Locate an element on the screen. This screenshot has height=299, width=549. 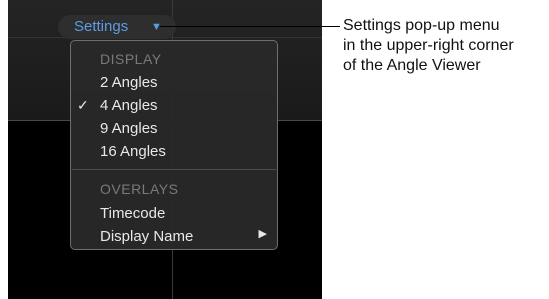
menu-item-timecode: Timecode is located at coordinates (132, 213).